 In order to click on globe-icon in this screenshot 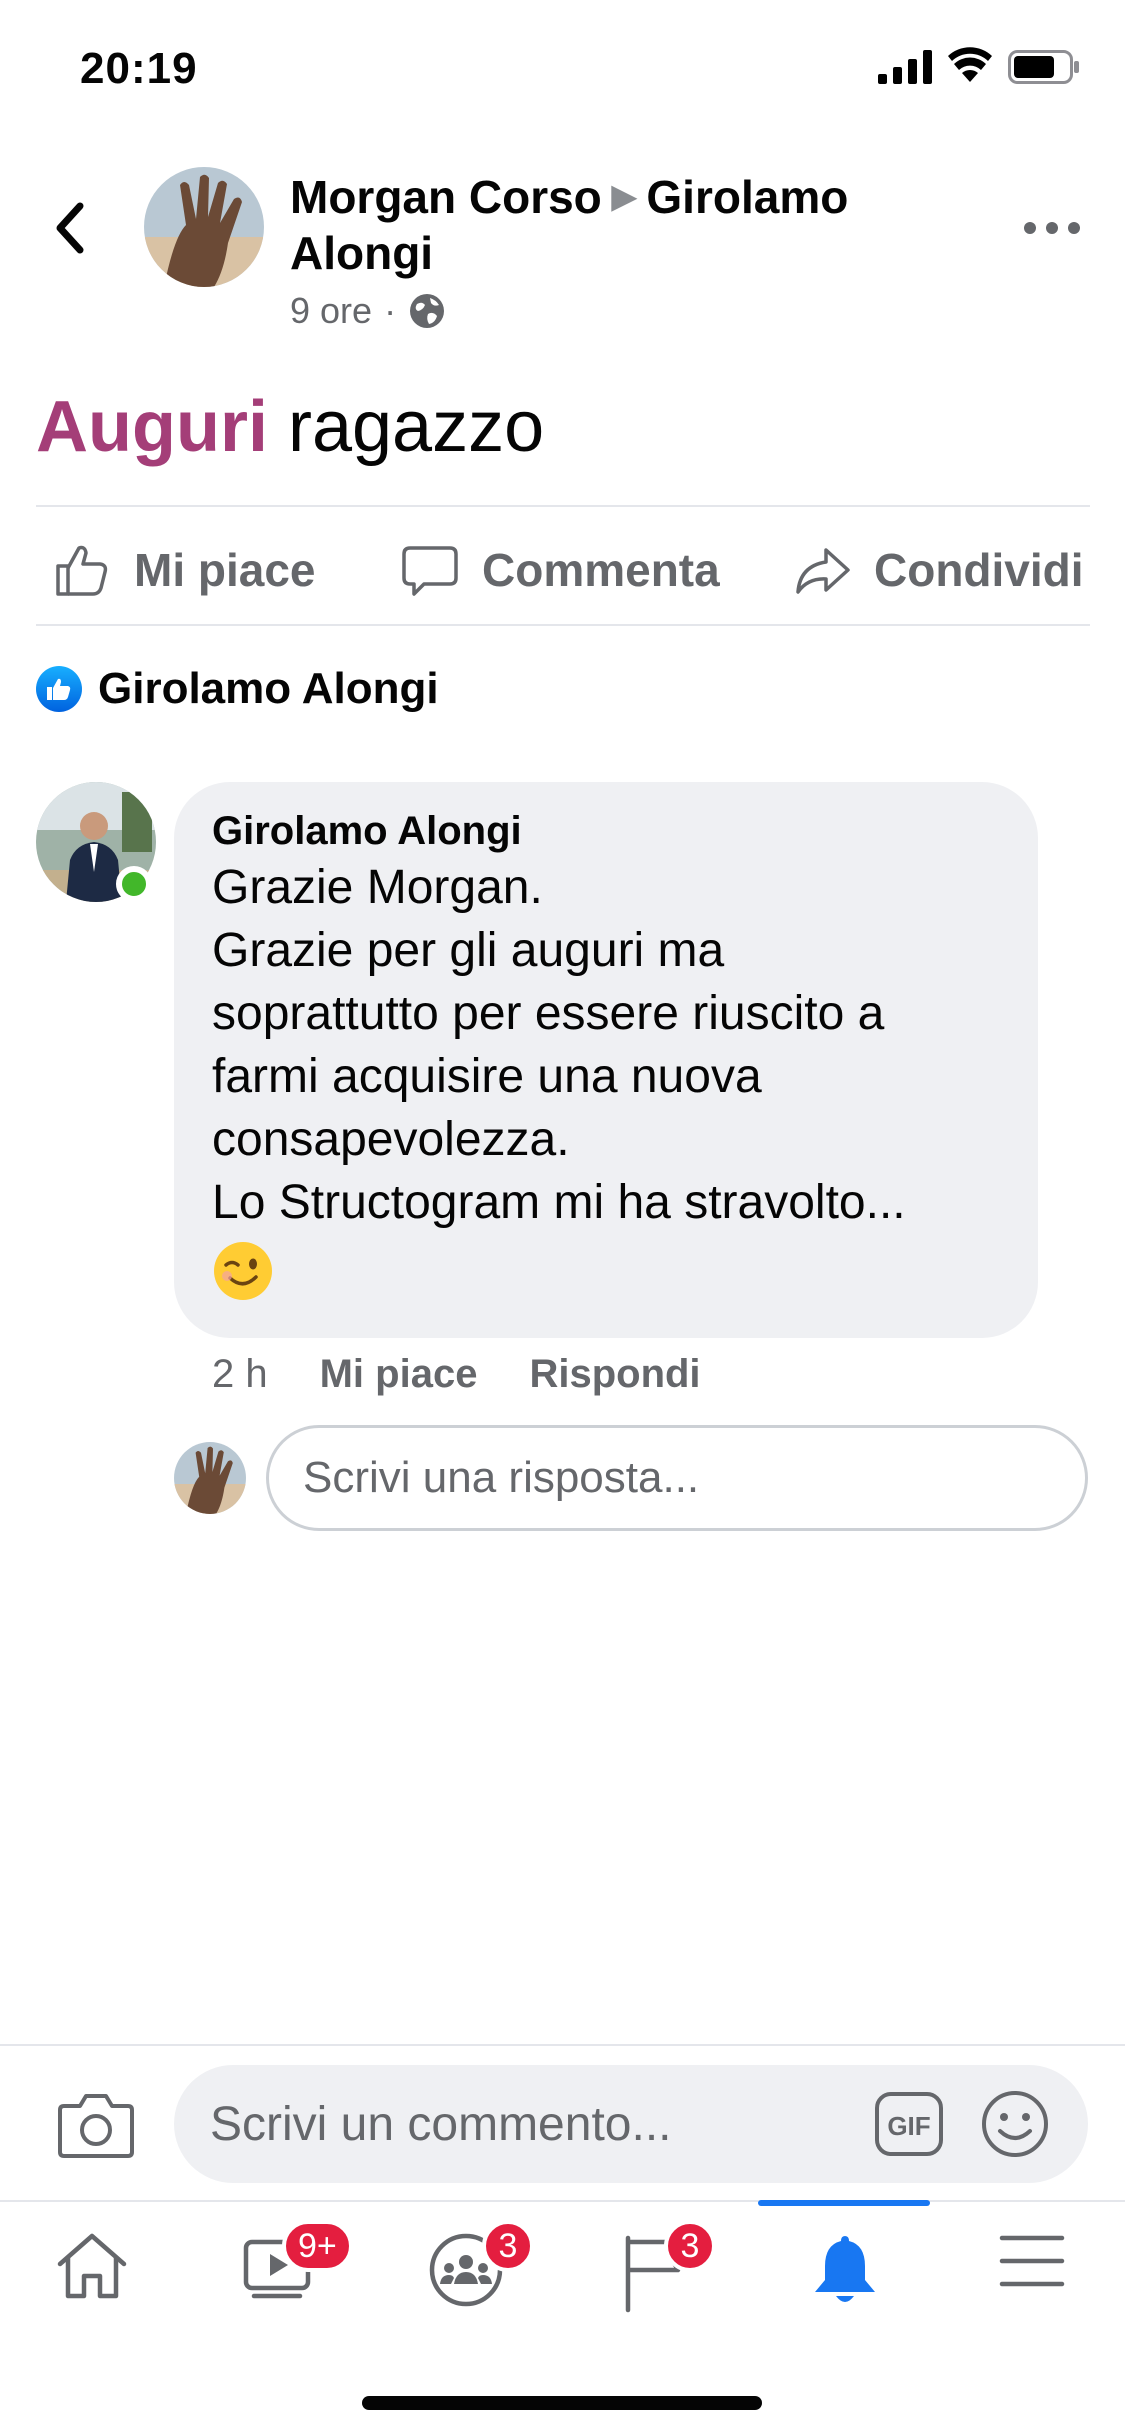, I will do `click(427, 311)`.